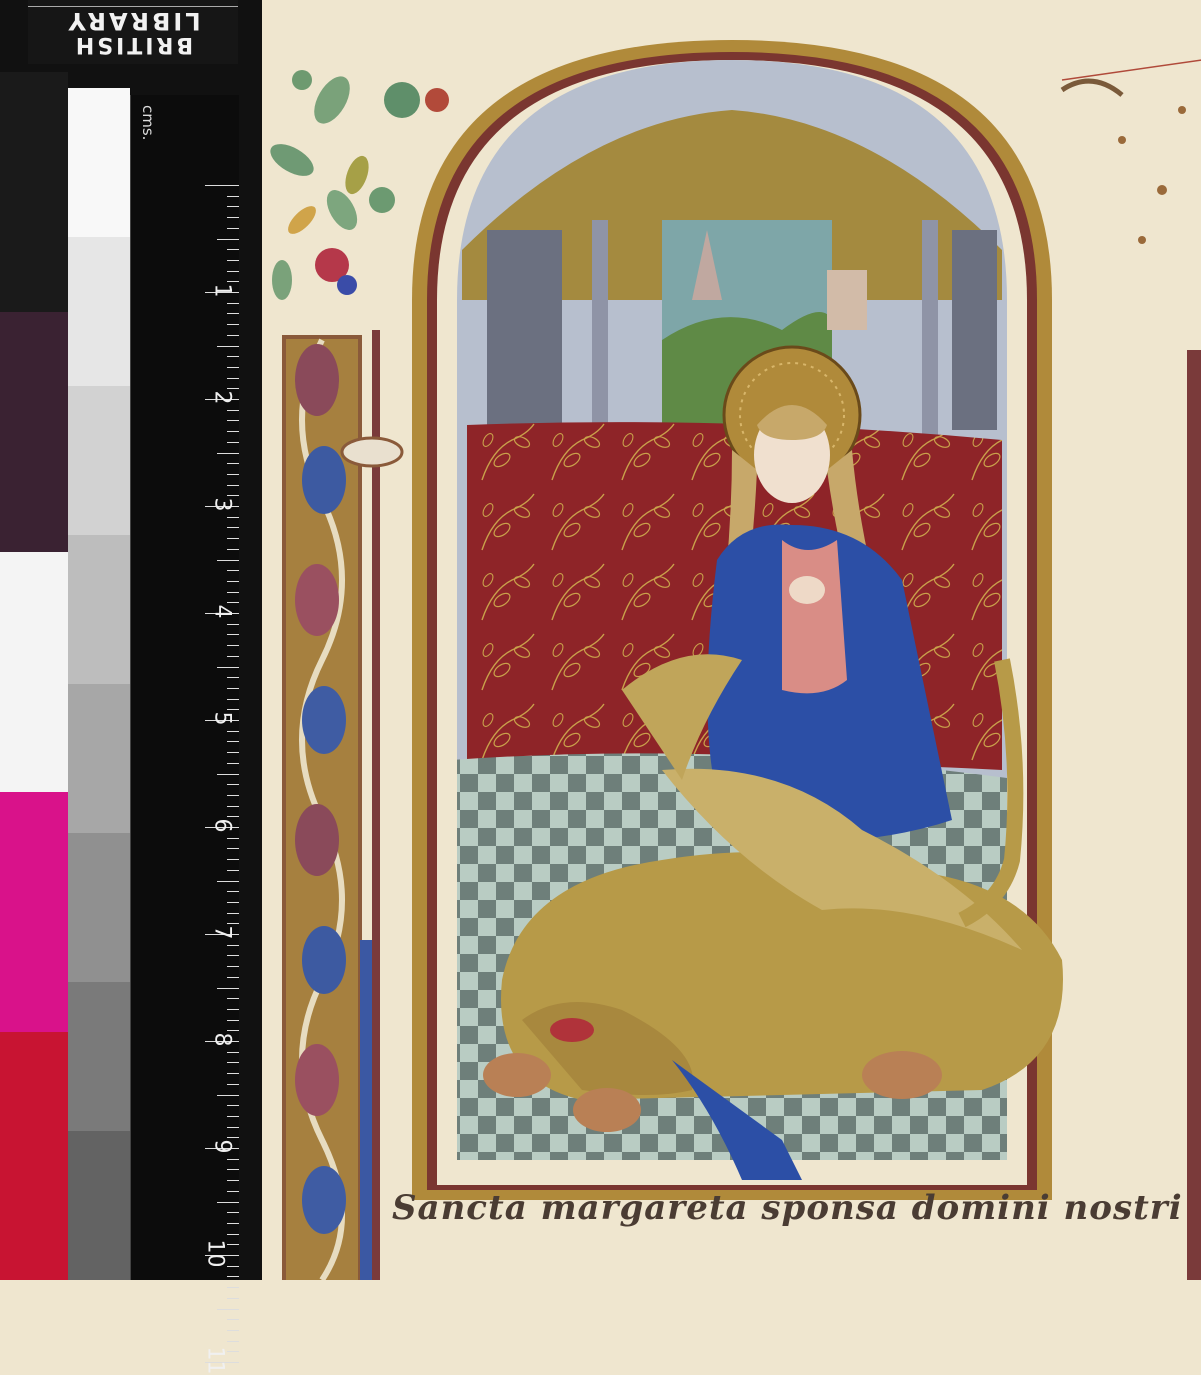 This screenshot has height=1375, width=1201. I want to click on centimetre-ruler: cms. 1 2 3 4 5 6 7 8 9 10 11, so click(184, 735).